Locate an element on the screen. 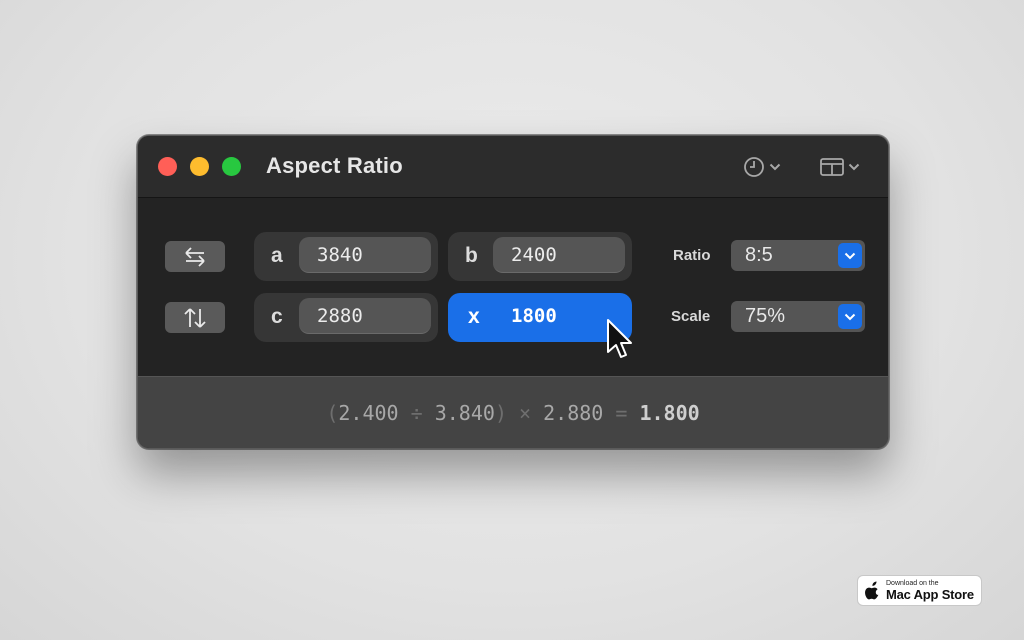  badge-line2: Mac App Store is located at coordinates (930, 594).